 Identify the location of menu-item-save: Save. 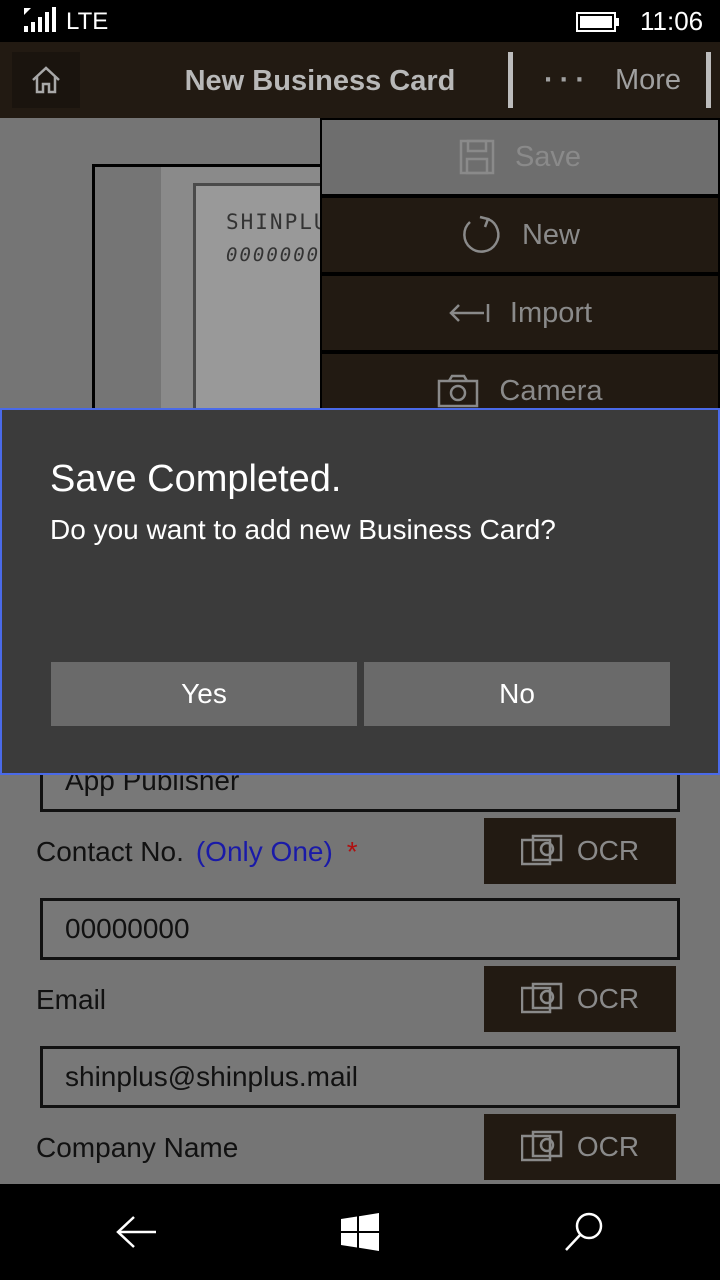
(520, 157).